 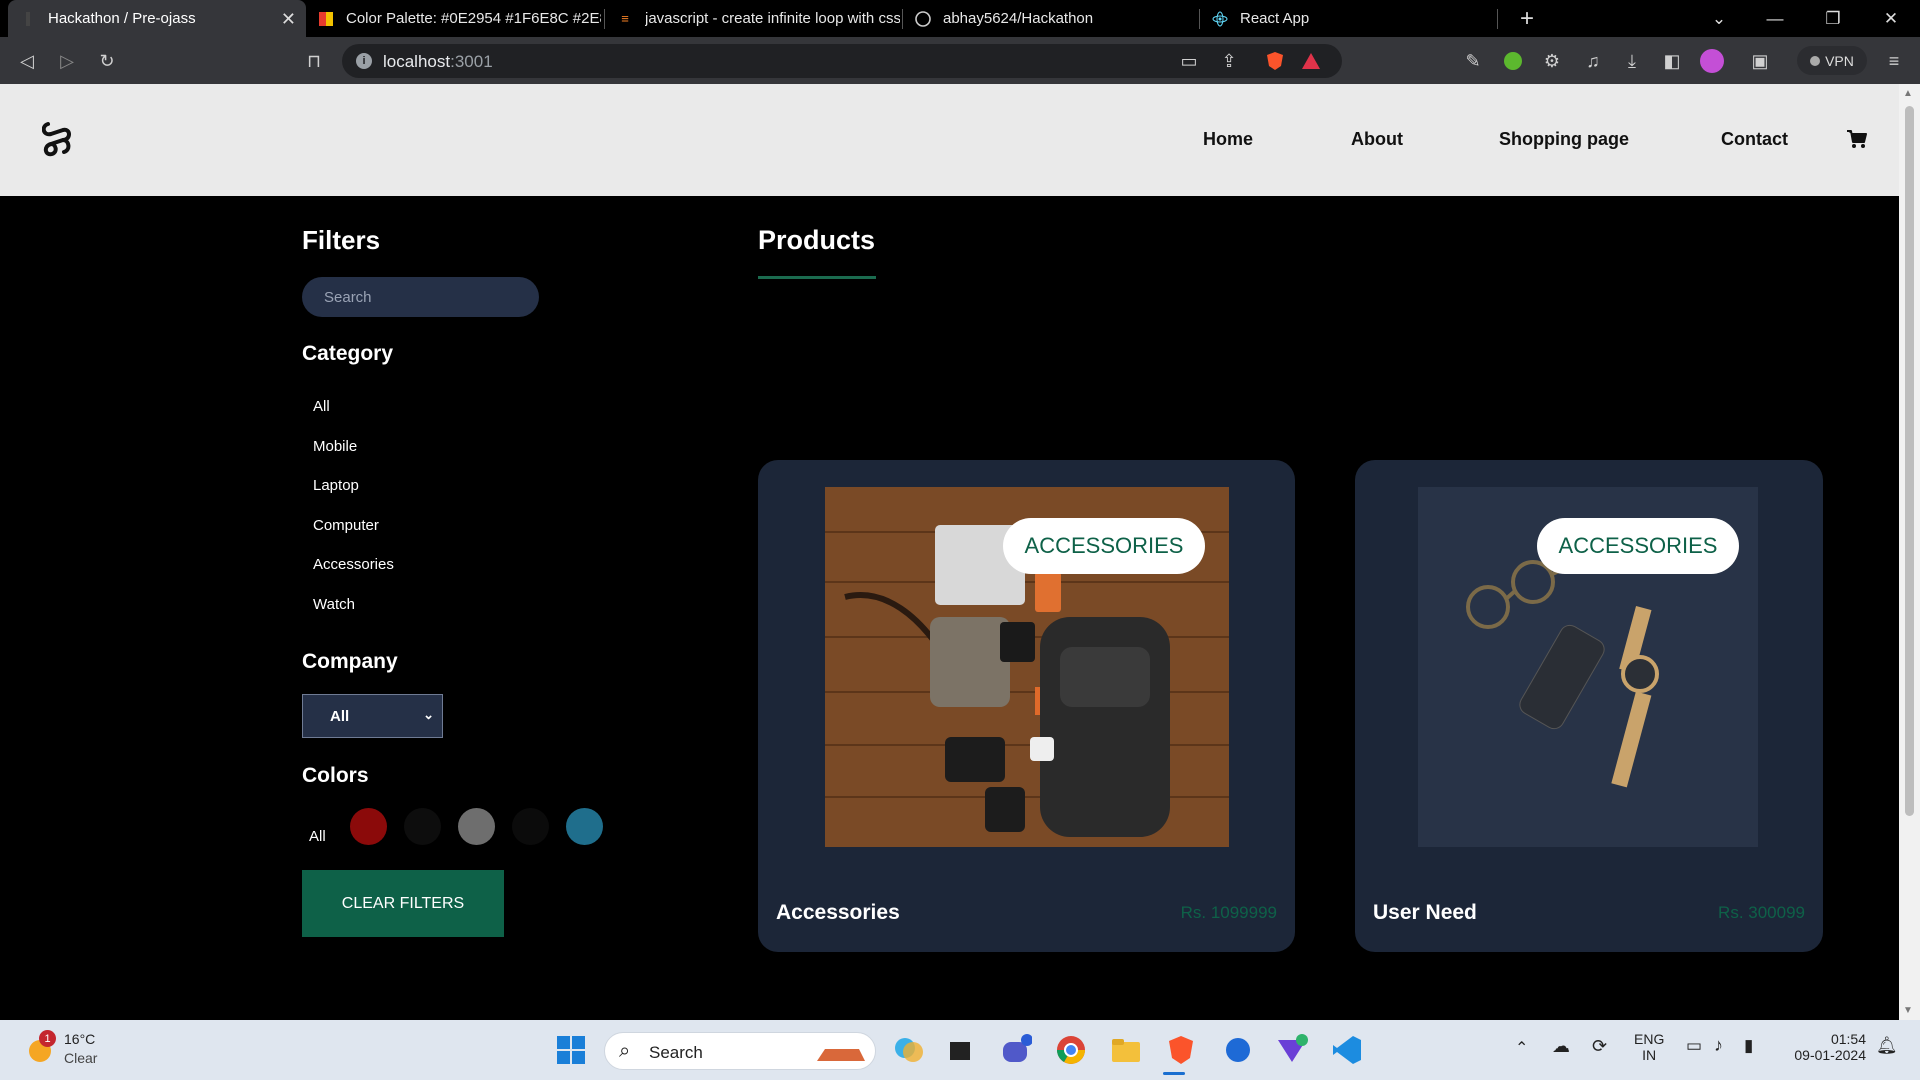 What do you see at coordinates (1775, 18) in the screenshot?
I see `minimize-icon: —` at bounding box center [1775, 18].